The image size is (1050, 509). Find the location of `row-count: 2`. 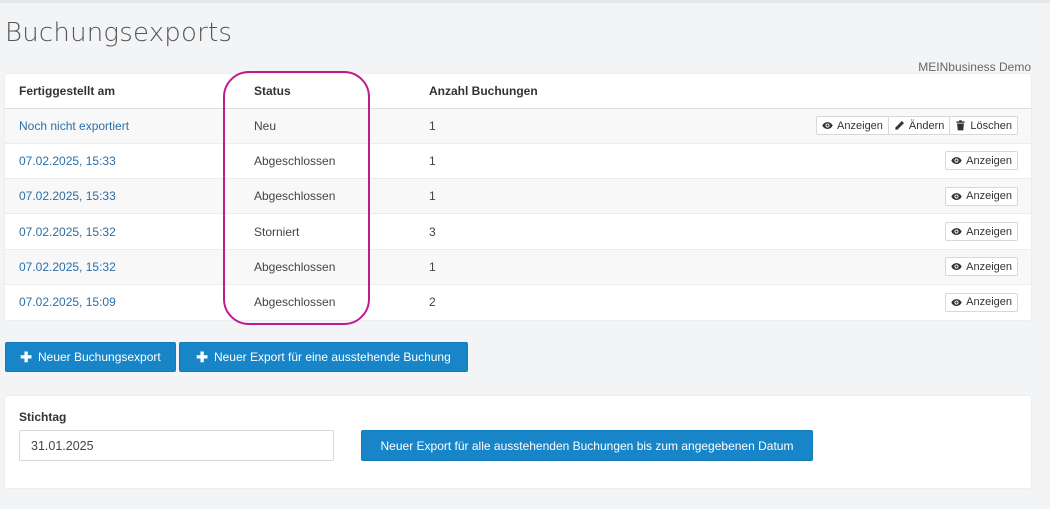

row-count: 2 is located at coordinates (515, 301).